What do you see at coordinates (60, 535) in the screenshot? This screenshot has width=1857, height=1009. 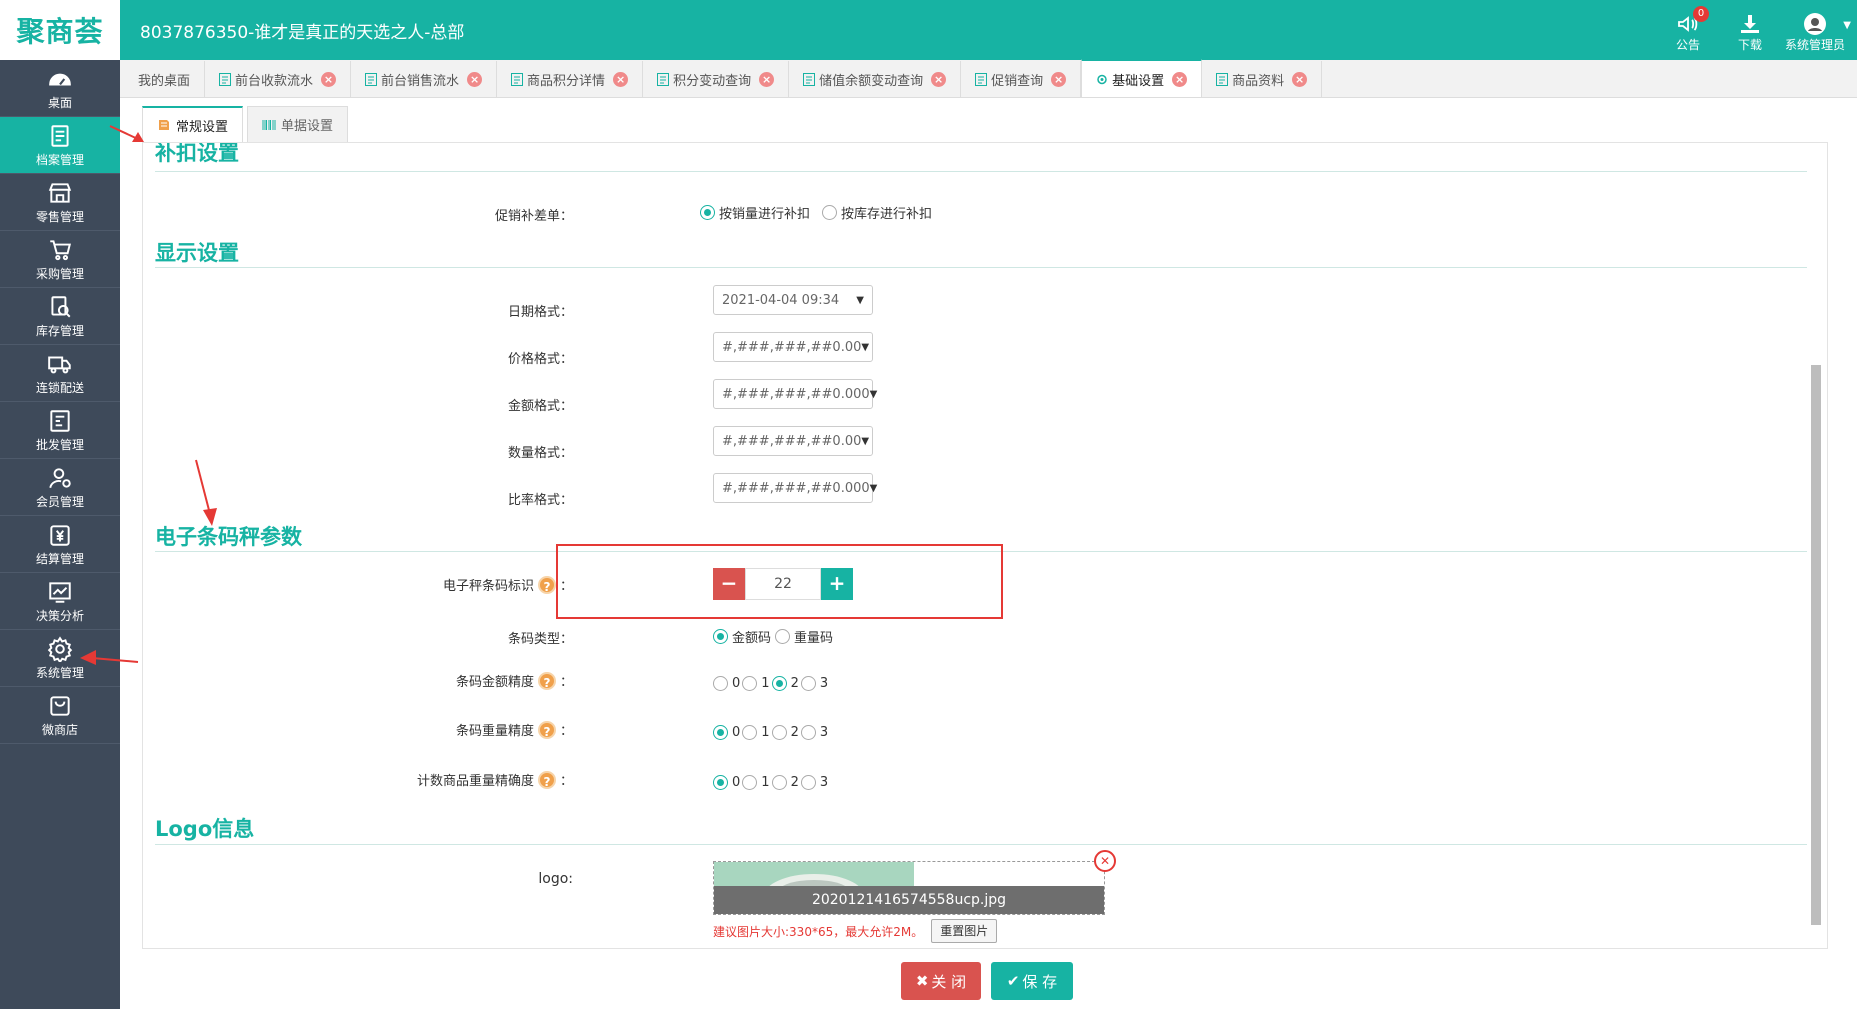 I see `yen-icon` at bounding box center [60, 535].